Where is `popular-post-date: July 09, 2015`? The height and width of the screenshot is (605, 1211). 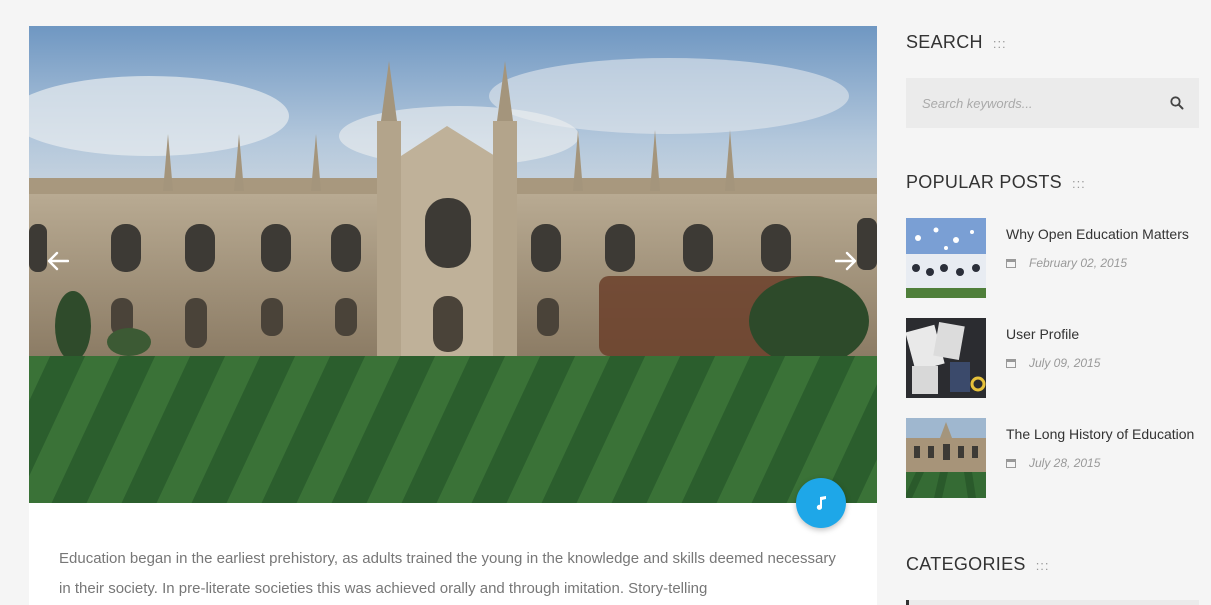 popular-post-date: July 09, 2015 is located at coordinates (1053, 363).